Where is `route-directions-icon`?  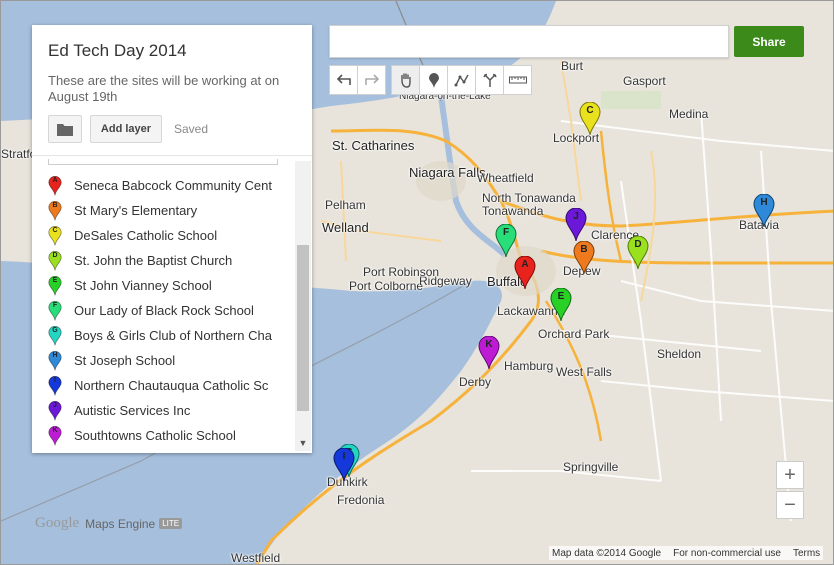
route-directions-icon is located at coordinates (489, 80).